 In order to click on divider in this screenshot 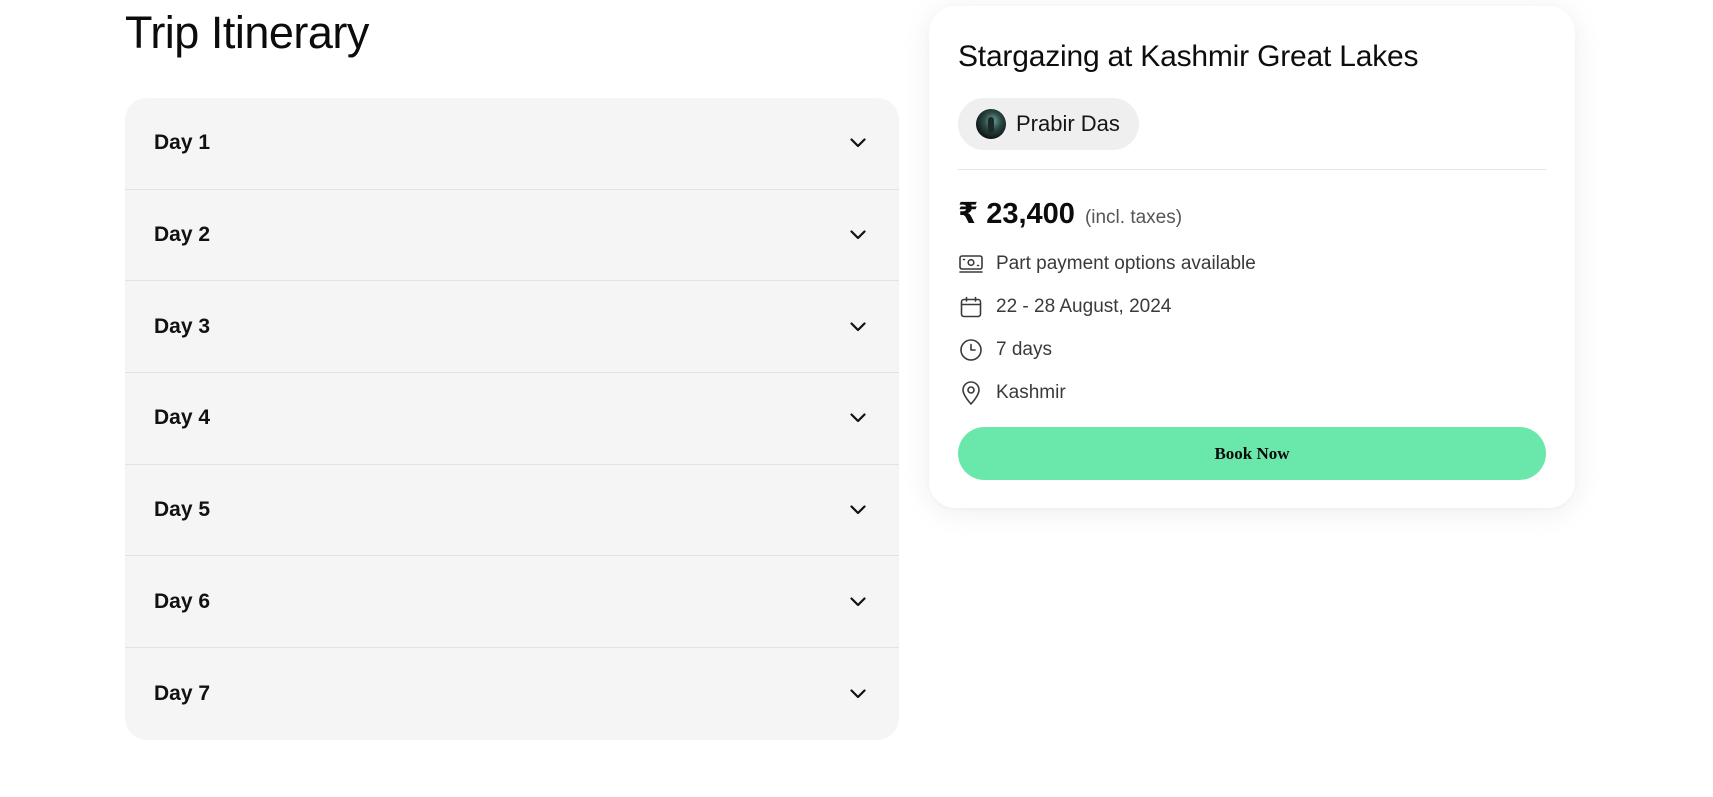, I will do `click(1252, 169)`.